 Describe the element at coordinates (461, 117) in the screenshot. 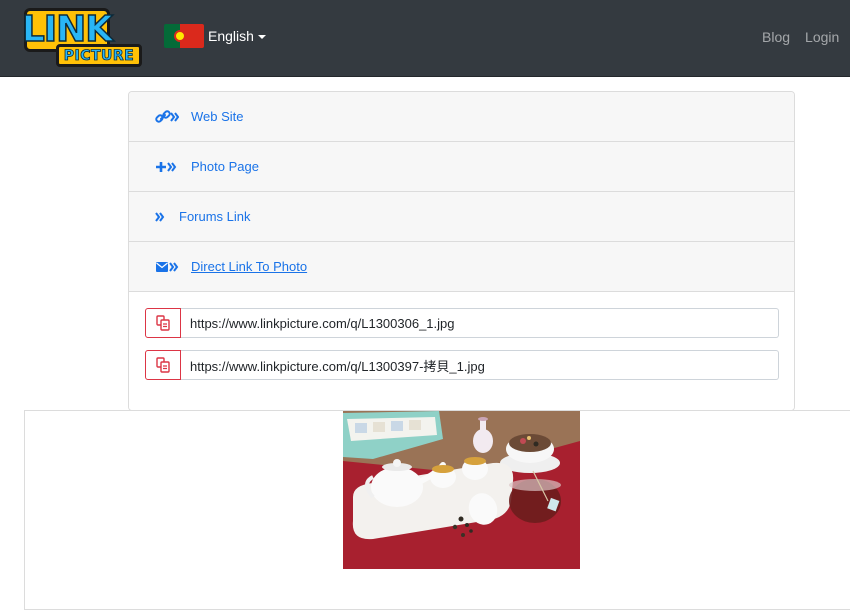

I see `tab-web-site: Web Site` at that location.